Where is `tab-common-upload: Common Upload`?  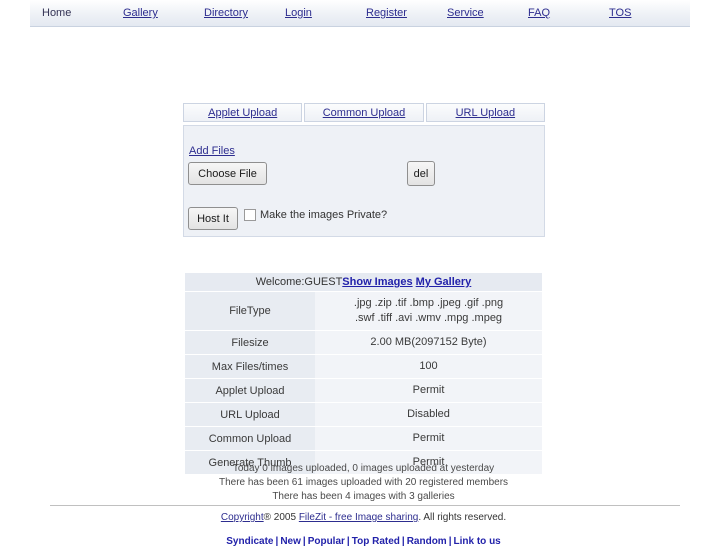 tab-common-upload: Common Upload is located at coordinates (364, 112).